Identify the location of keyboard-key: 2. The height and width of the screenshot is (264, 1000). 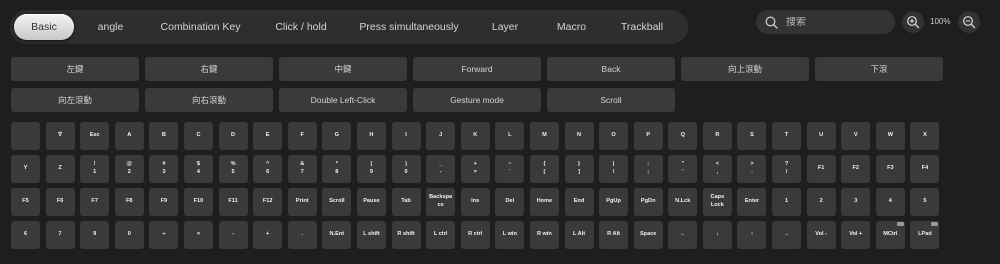
(821, 202).